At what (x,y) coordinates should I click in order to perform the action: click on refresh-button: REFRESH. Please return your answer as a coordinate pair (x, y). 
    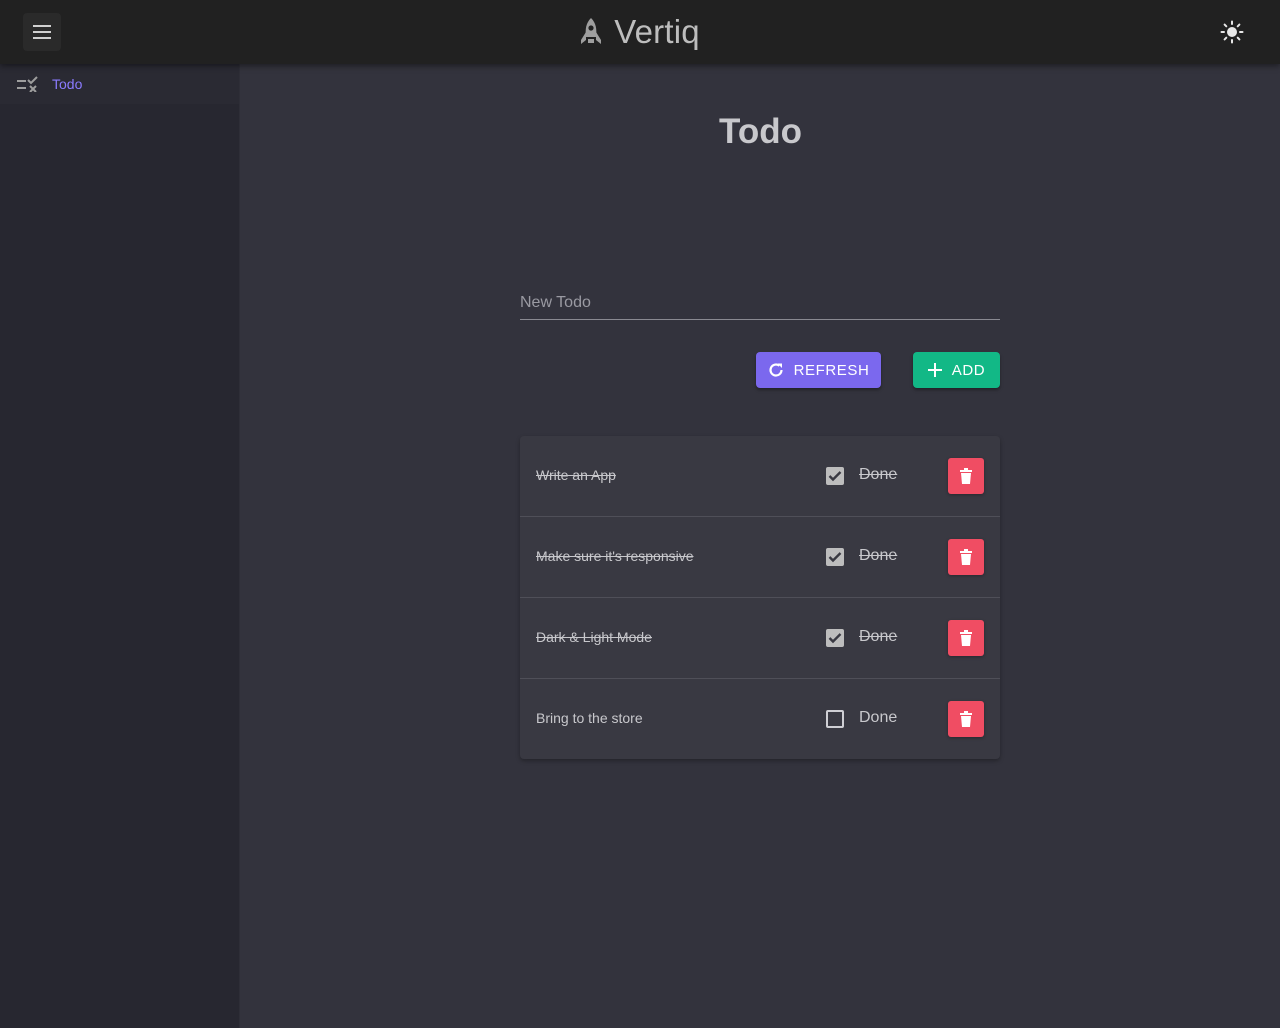
    Looking at the image, I should click on (818, 370).